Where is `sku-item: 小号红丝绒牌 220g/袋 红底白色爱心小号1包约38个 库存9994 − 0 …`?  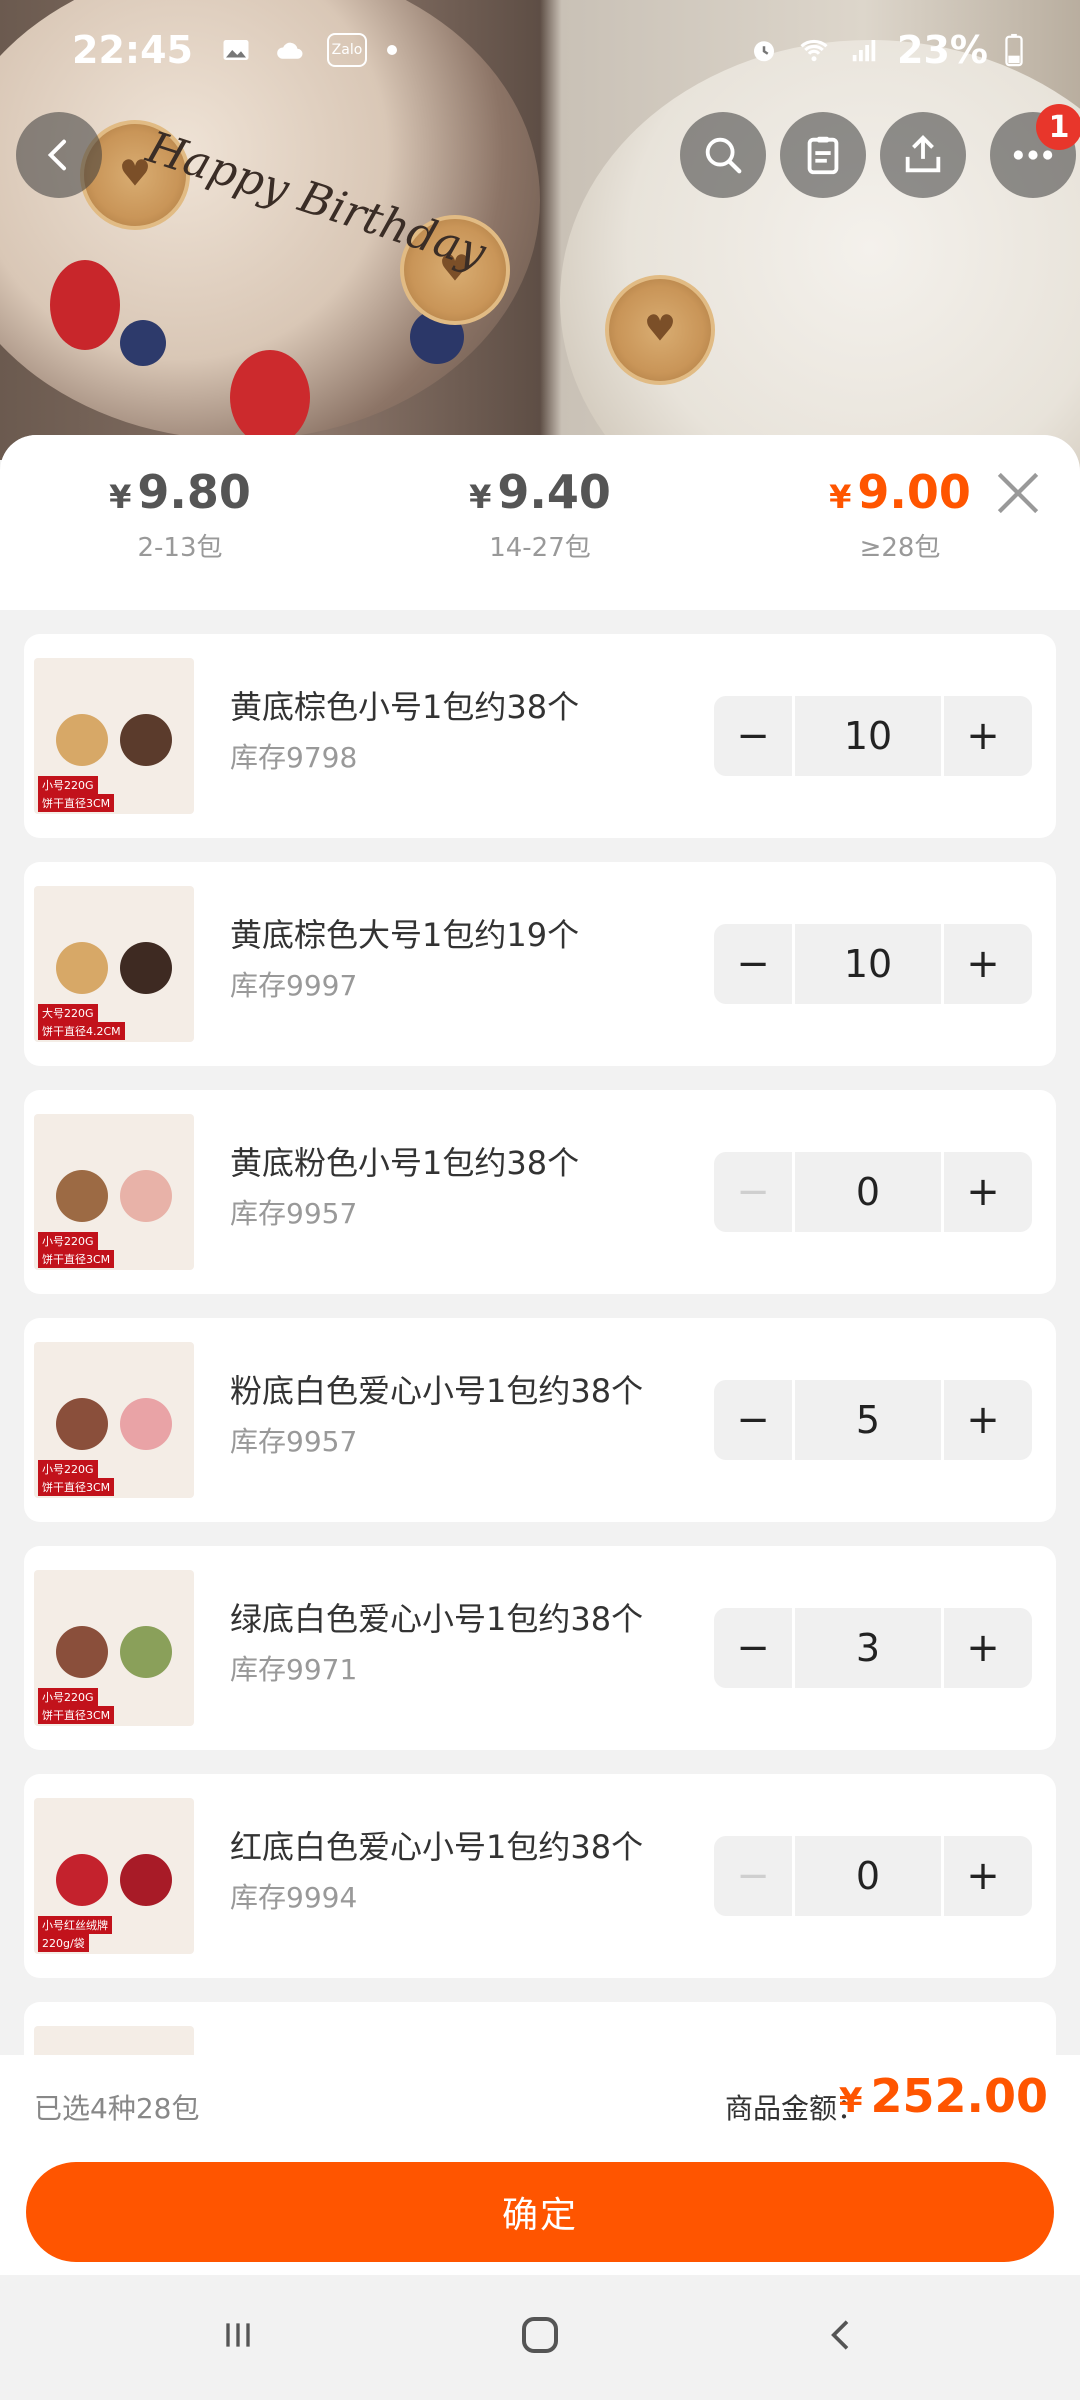
sku-item: 小号红丝绒牌 220g/袋 红底白色爱心小号1包约38个 库存9994 − 0 … is located at coordinates (540, 1876).